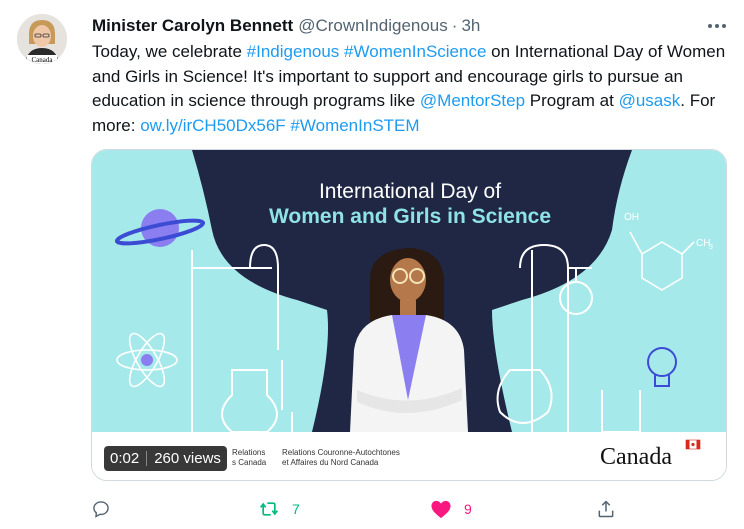 This screenshot has width=744, height=529. Describe the element at coordinates (372, 509) in the screenshot. I see `tweet-actions: 7 9` at that location.